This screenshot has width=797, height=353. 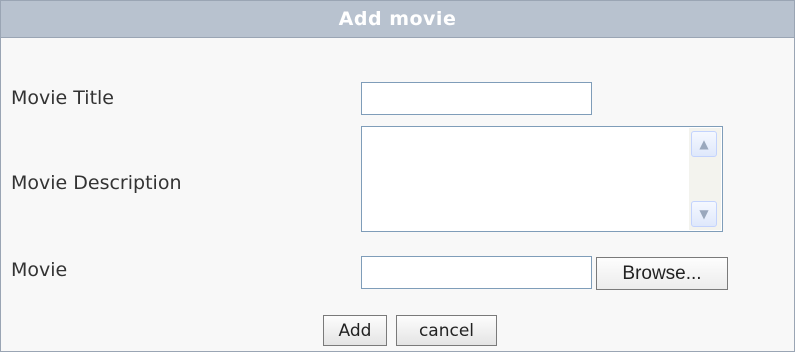 I want to click on cancel-button: cancel, so click(x=446, y=330).